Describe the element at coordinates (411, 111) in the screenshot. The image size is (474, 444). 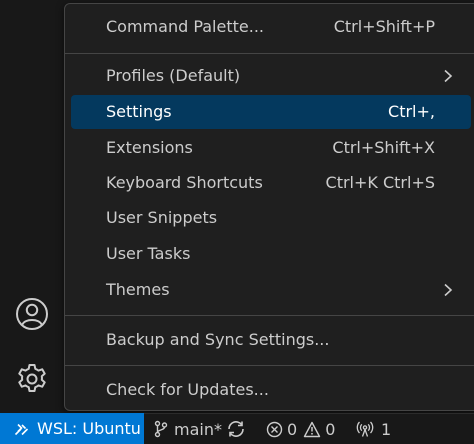
I see `menu-item-shortcut: Ctrl+,` at that location.